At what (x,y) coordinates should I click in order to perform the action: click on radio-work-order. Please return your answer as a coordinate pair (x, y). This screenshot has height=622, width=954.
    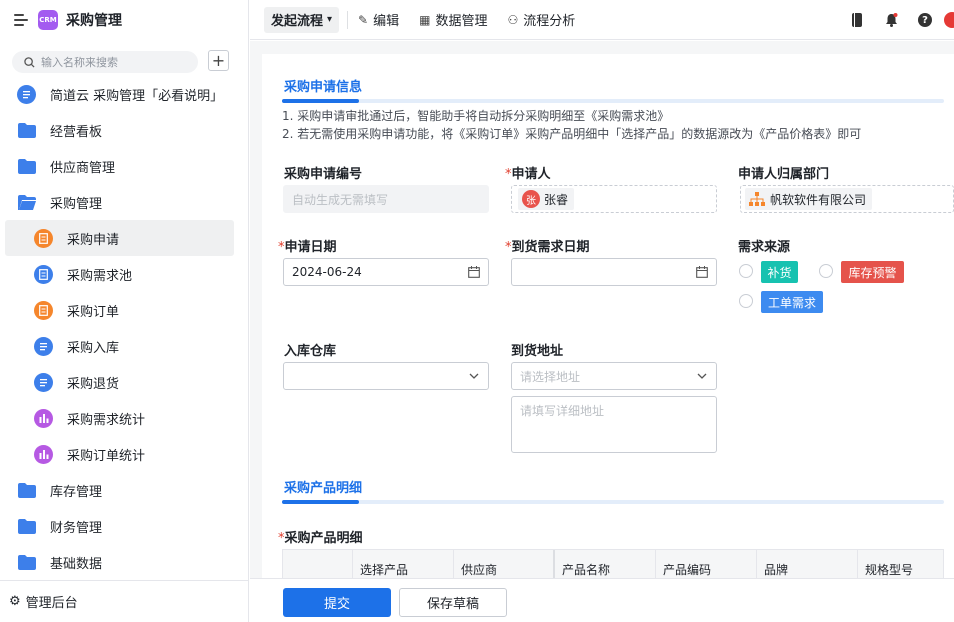
    Looking at the image, I should click on (746, 301).